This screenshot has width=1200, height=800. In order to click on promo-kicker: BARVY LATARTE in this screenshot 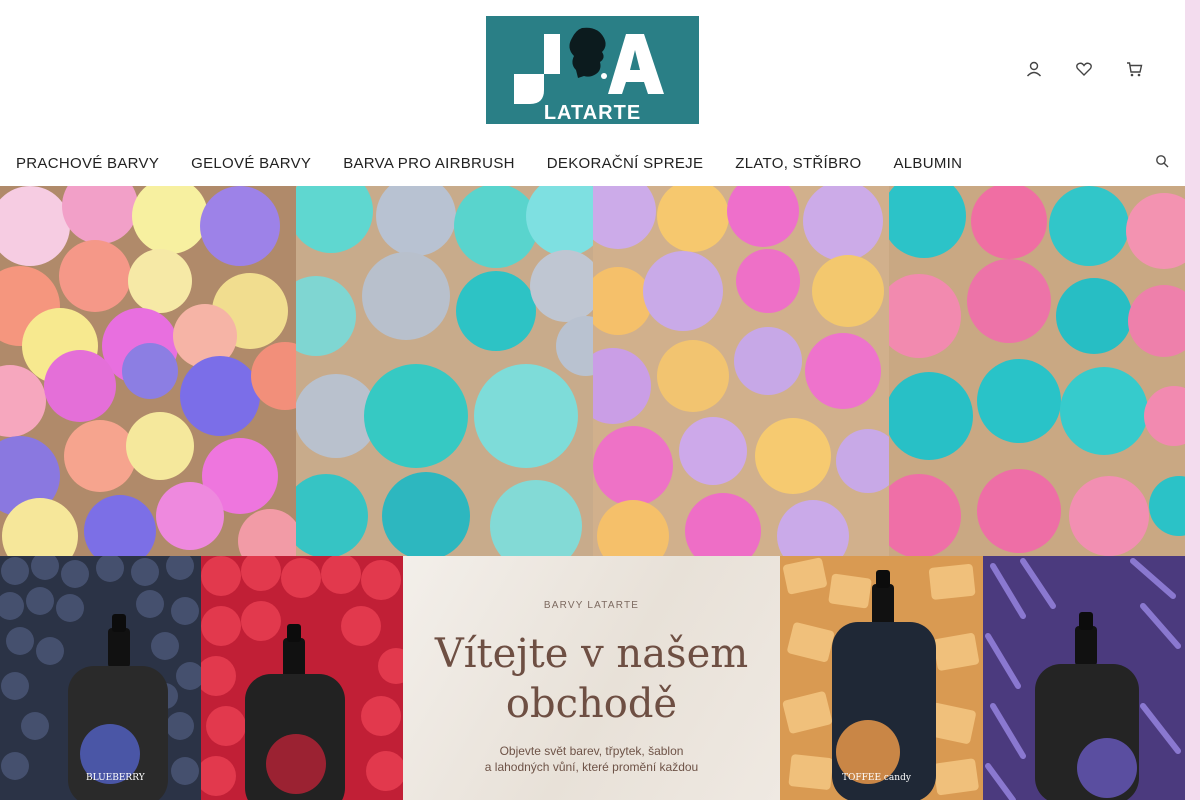, I will do `click(591, 605)`.